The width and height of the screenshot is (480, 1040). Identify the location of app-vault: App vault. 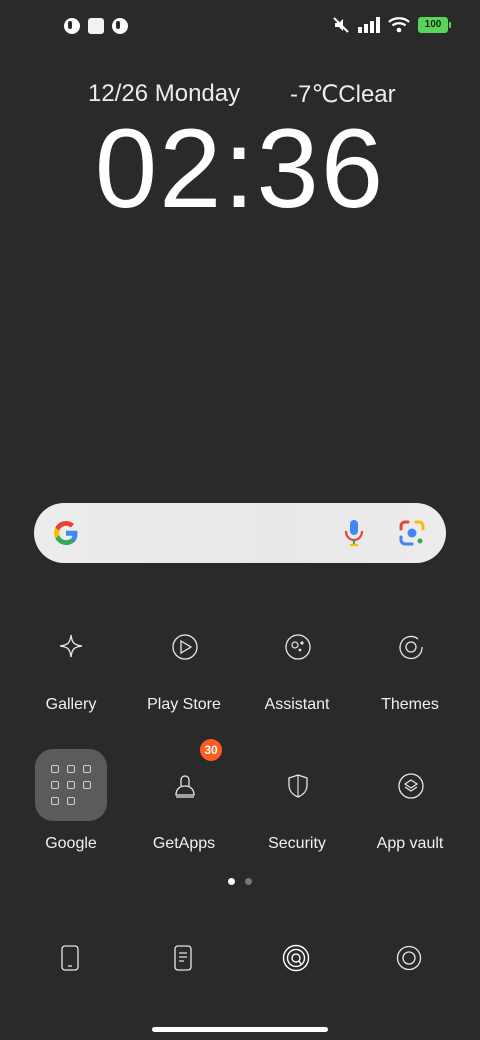
(410, 801).